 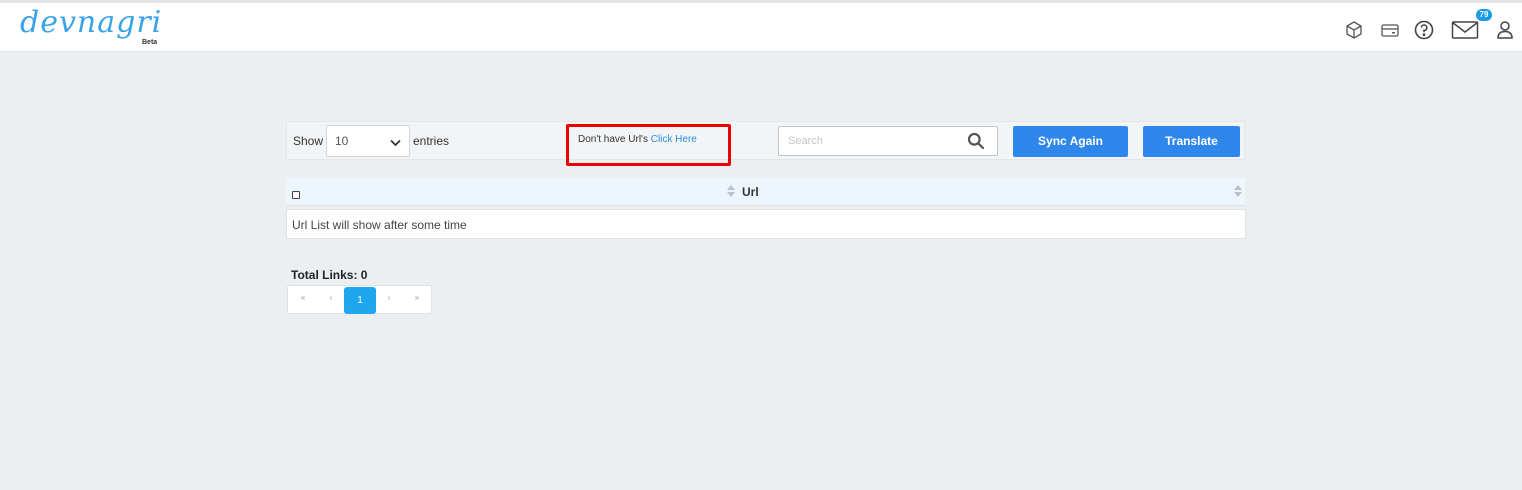 I want to click on entries-select-value: 10, so click(x=342, y=141).